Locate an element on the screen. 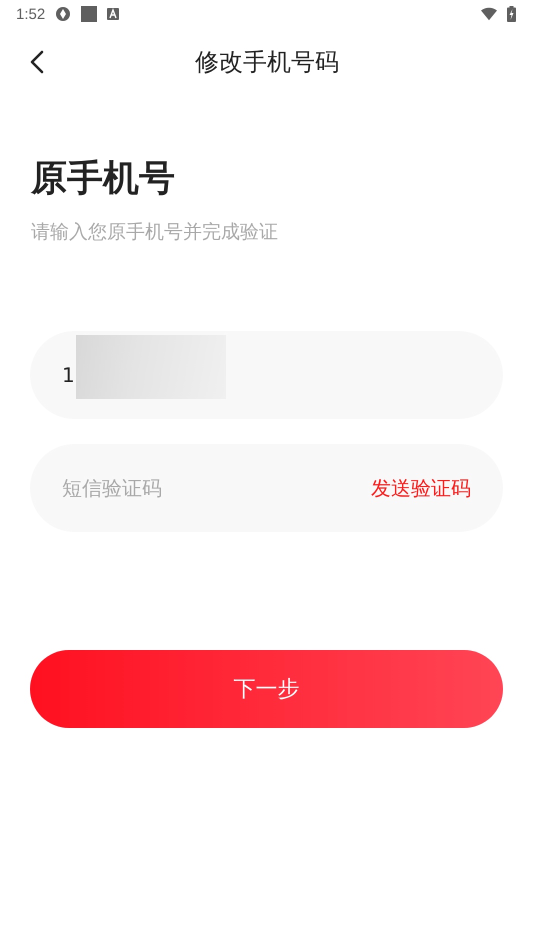  wifi-icon is located at coordinates (489, 14).